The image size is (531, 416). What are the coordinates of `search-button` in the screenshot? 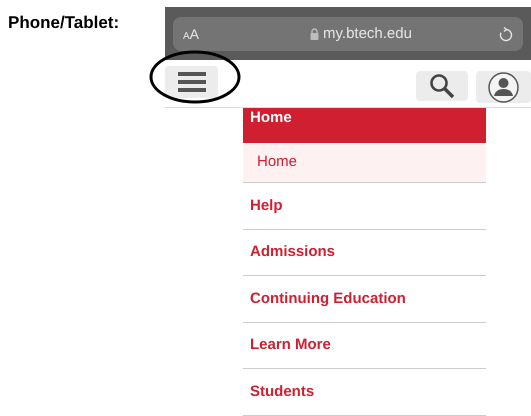 It's located at (442, 86).